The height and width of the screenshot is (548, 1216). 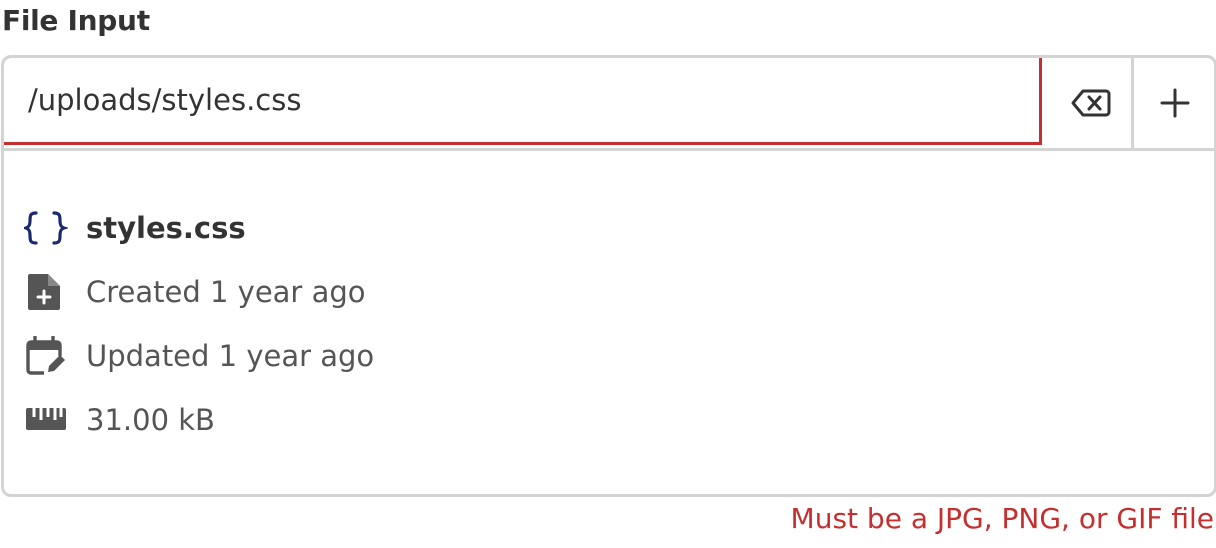 What do you see at coordinates (230, 356) in the screenshot?
I see `updated-text: Updated 1 year ago` at bounding box center [230, 356].